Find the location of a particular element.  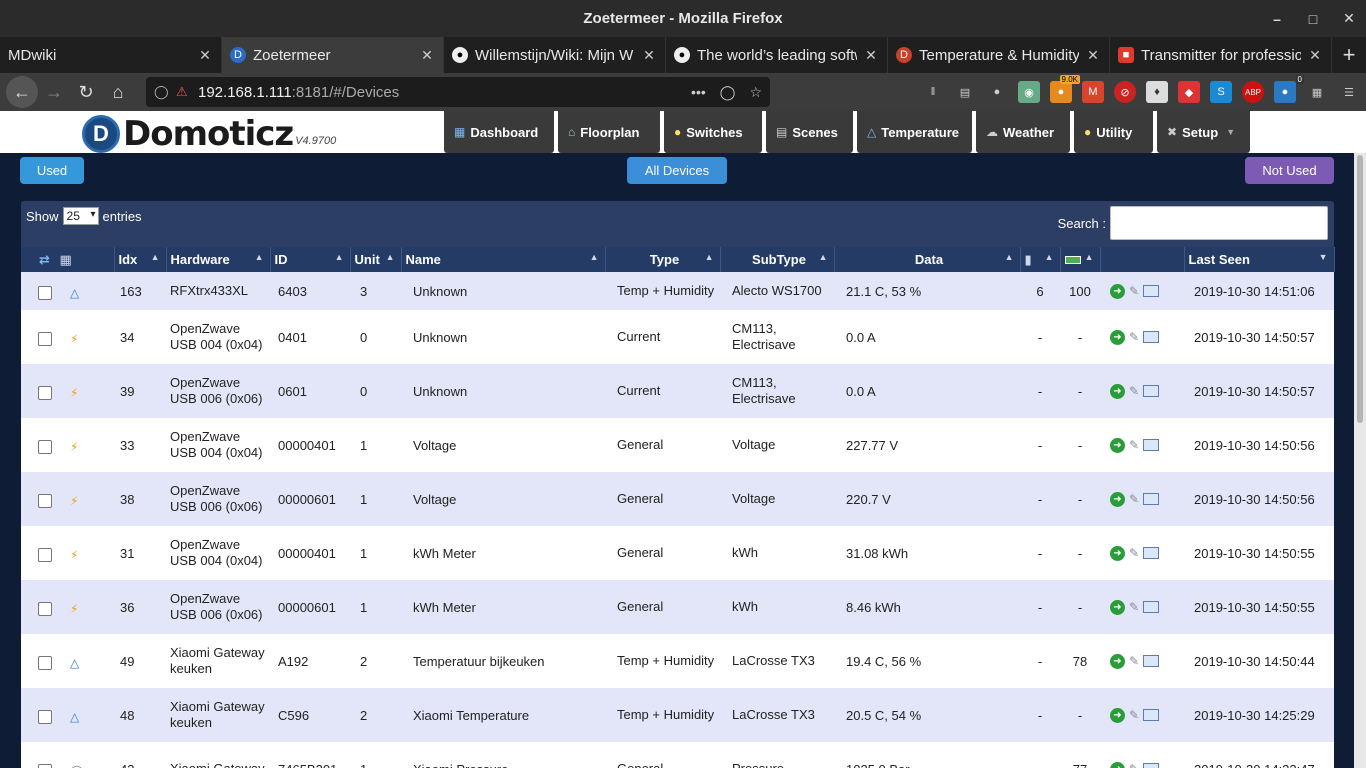

column-subtype: SubType ▲ is located at coordinates (777, 259).